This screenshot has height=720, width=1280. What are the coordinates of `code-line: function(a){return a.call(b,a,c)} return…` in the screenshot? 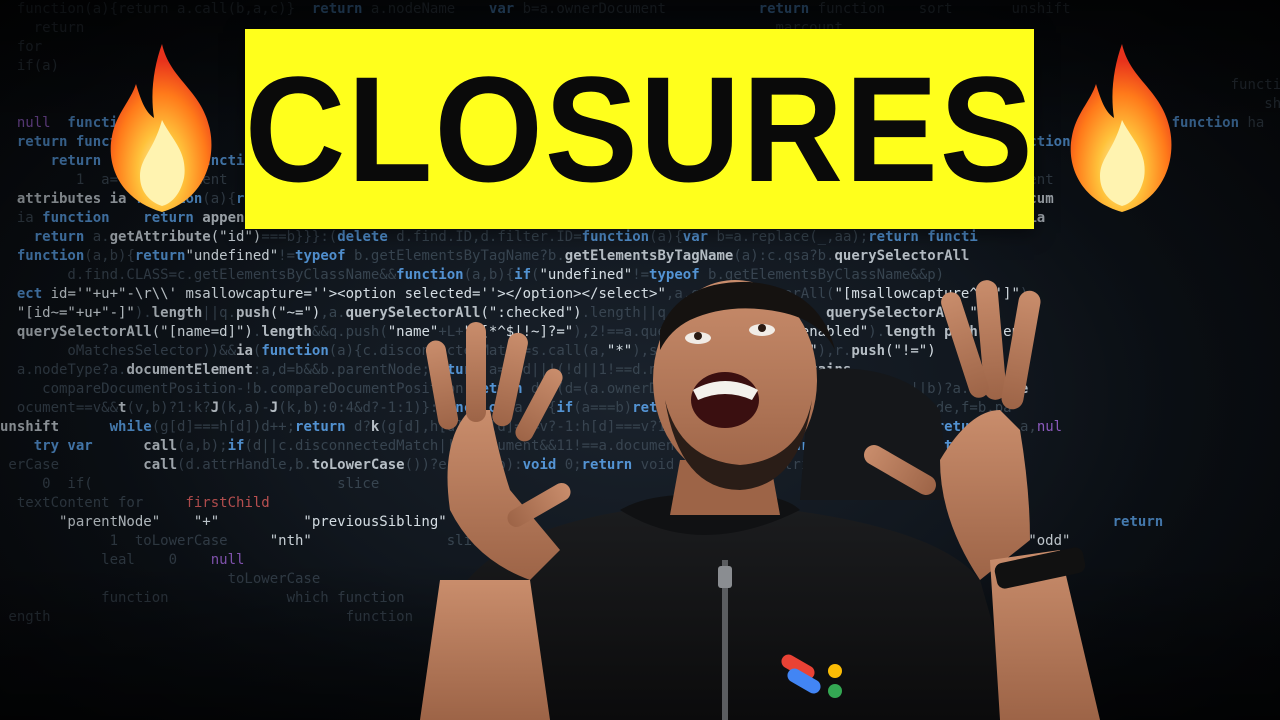 It's located at (535, 9).